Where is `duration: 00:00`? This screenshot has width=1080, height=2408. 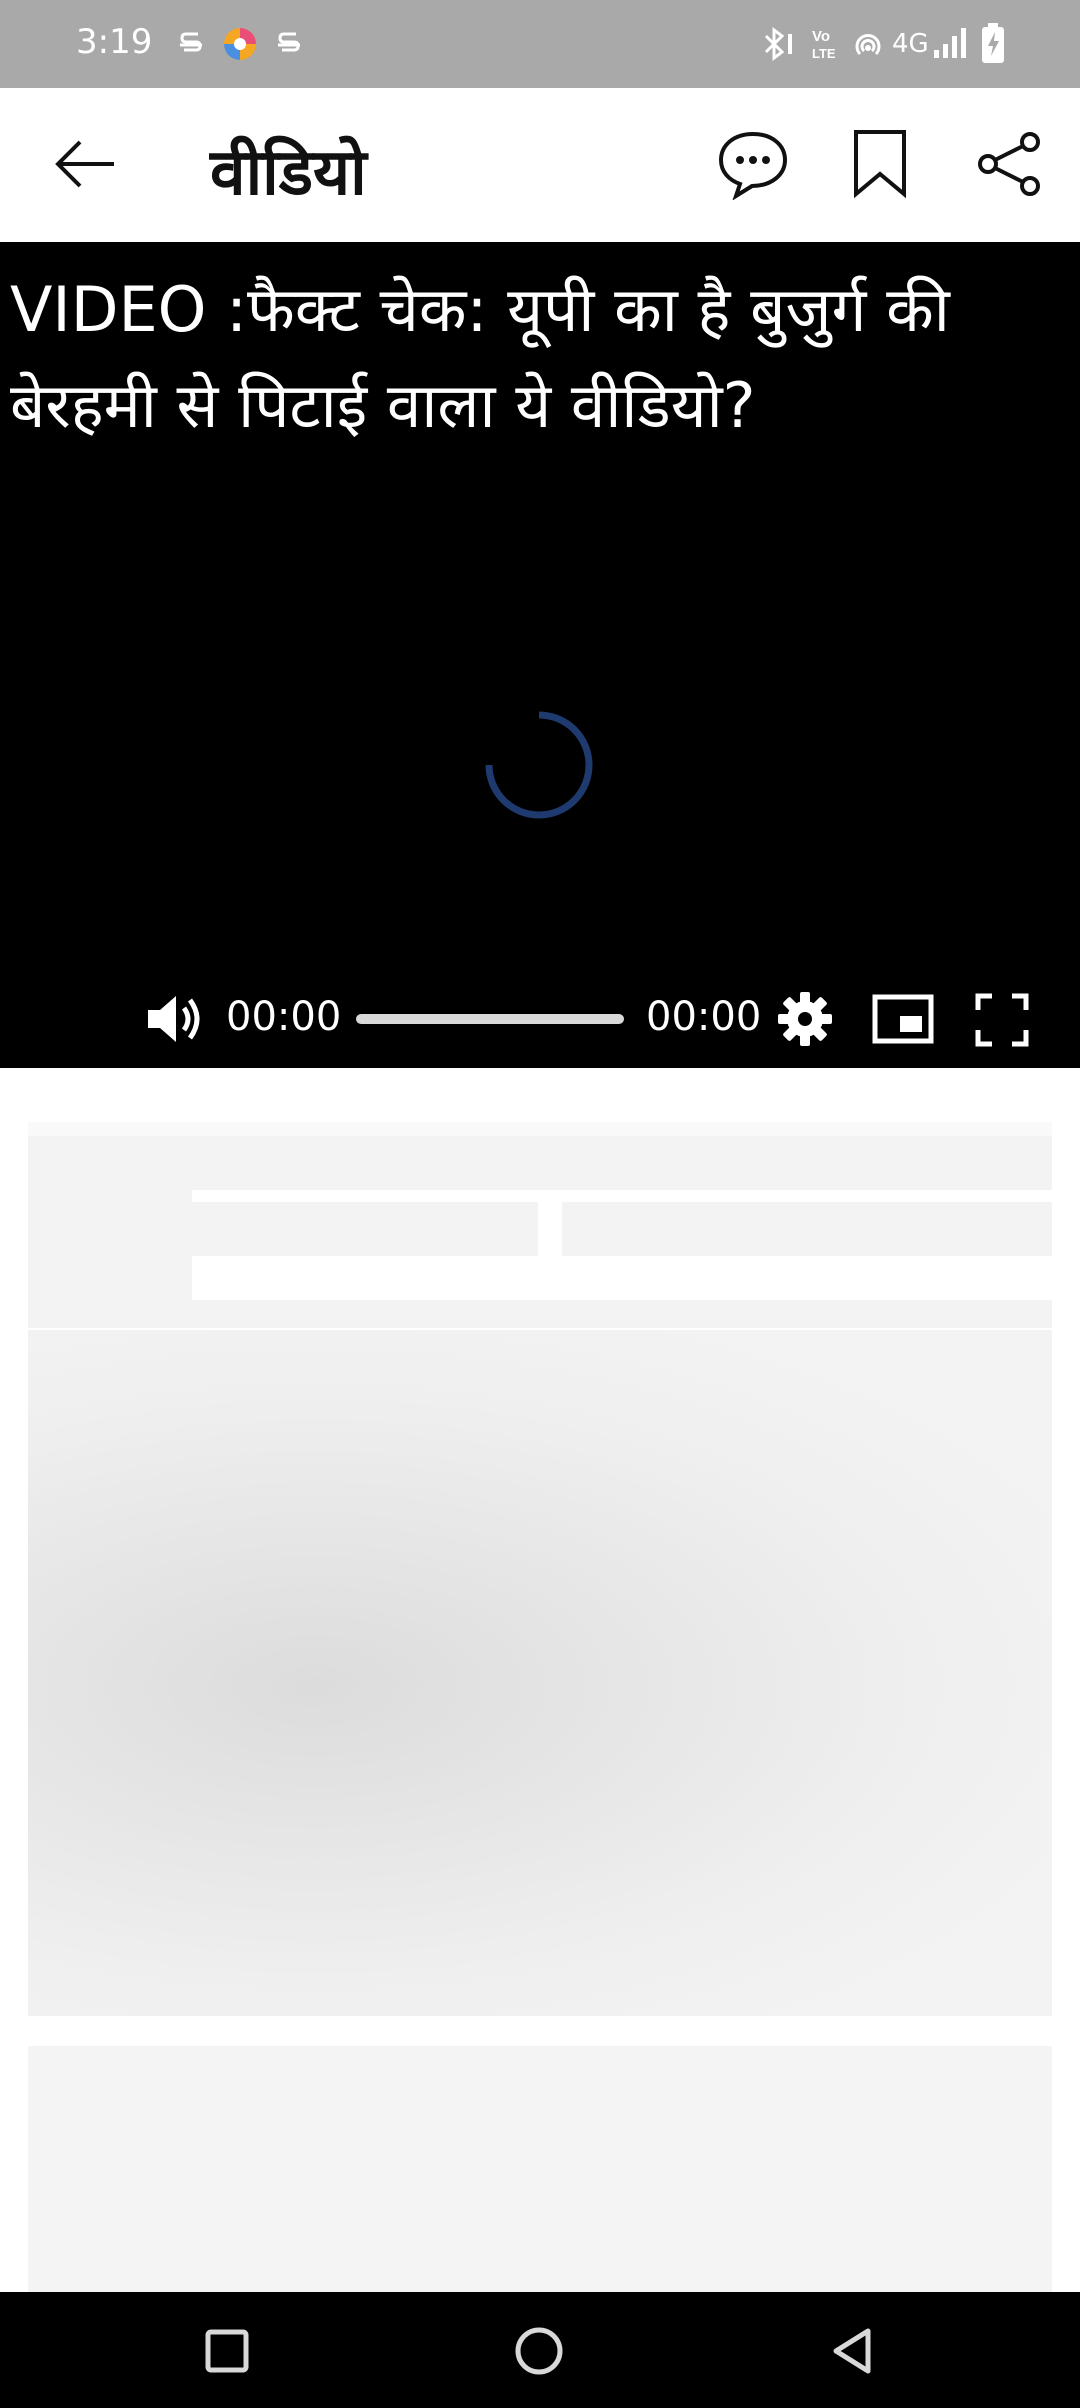 duration: 00:00 is located at coordinates (704, 1017).